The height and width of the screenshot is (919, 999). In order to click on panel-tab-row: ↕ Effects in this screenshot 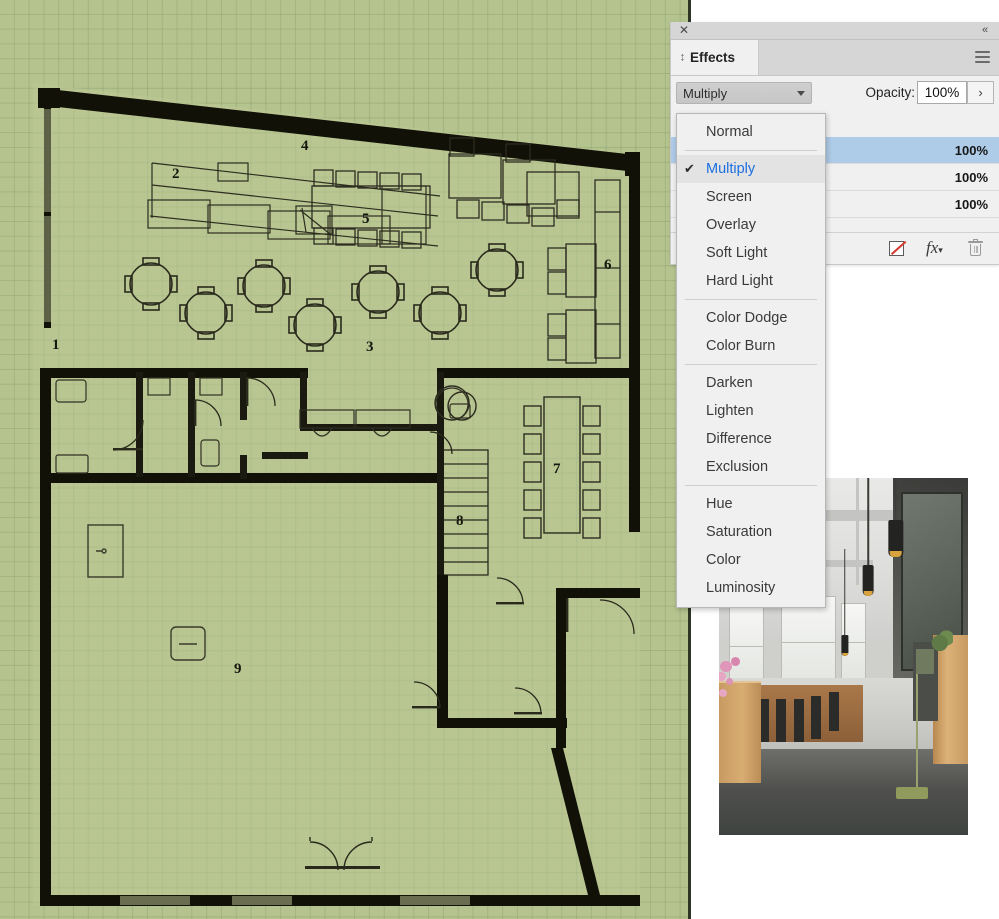, I will do `click(835, 58)`.